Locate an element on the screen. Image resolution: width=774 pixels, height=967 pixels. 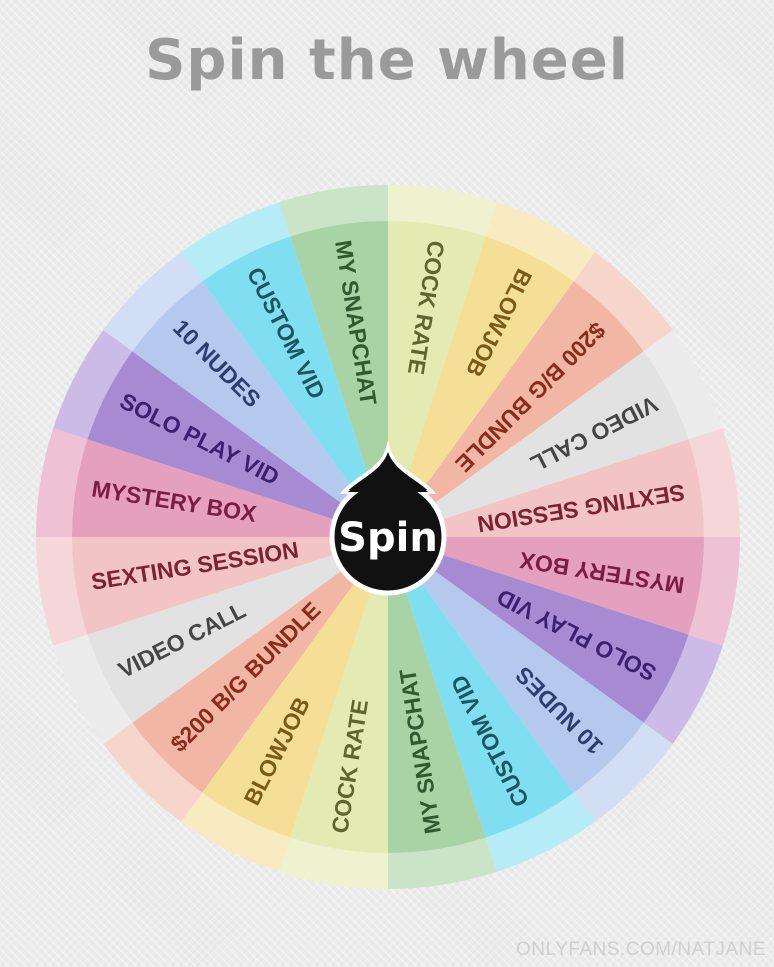
watermark: ONLYFANS.COM/NATJANE is located at coordinates (641, 949).